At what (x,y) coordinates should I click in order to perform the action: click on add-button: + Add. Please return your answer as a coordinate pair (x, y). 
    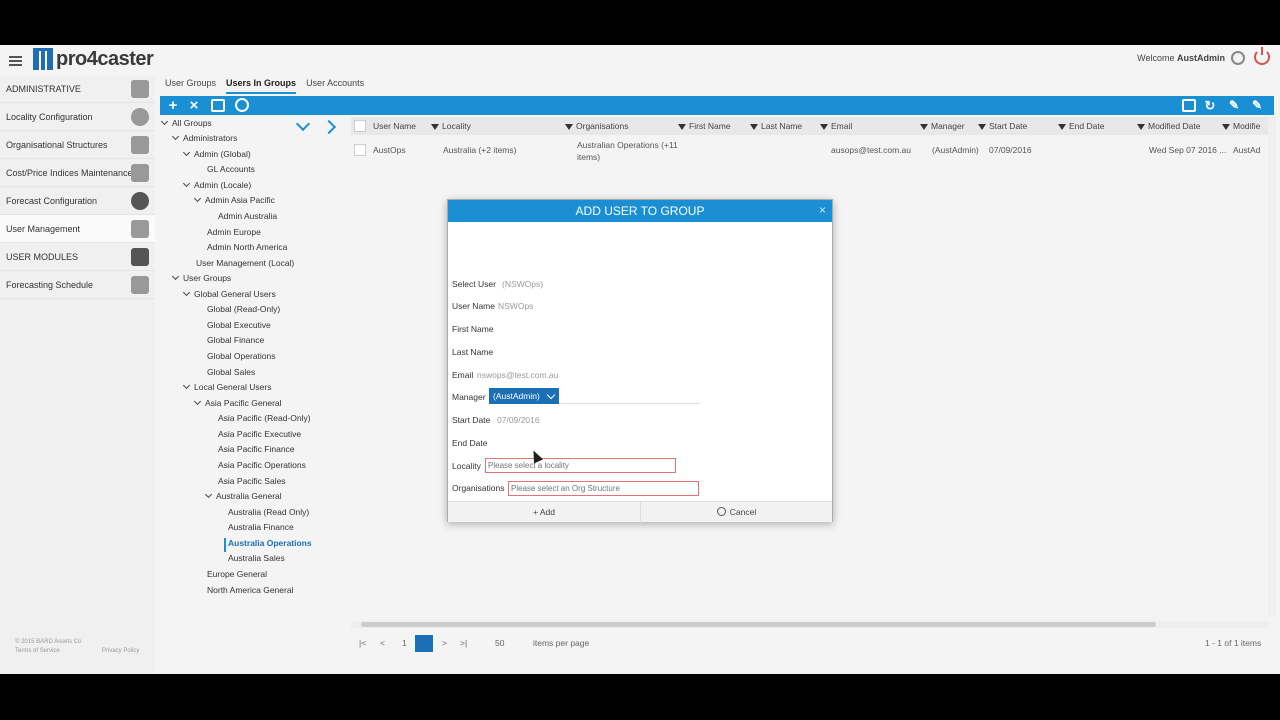
    Looking at the image, I should click on (544, 512).